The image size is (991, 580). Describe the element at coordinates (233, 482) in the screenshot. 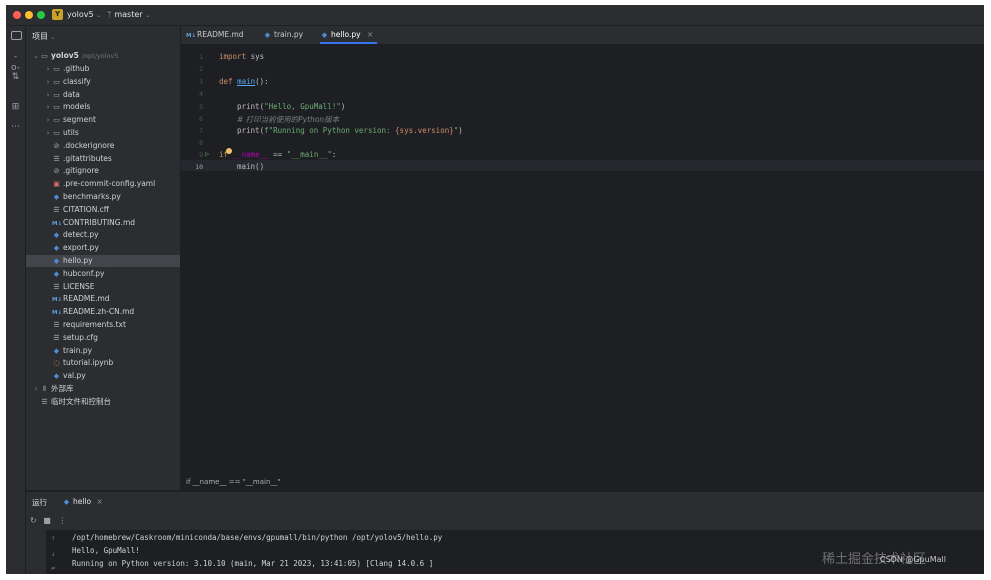

I see `breadcrumb: if __name__ == "__main__"` at that location.